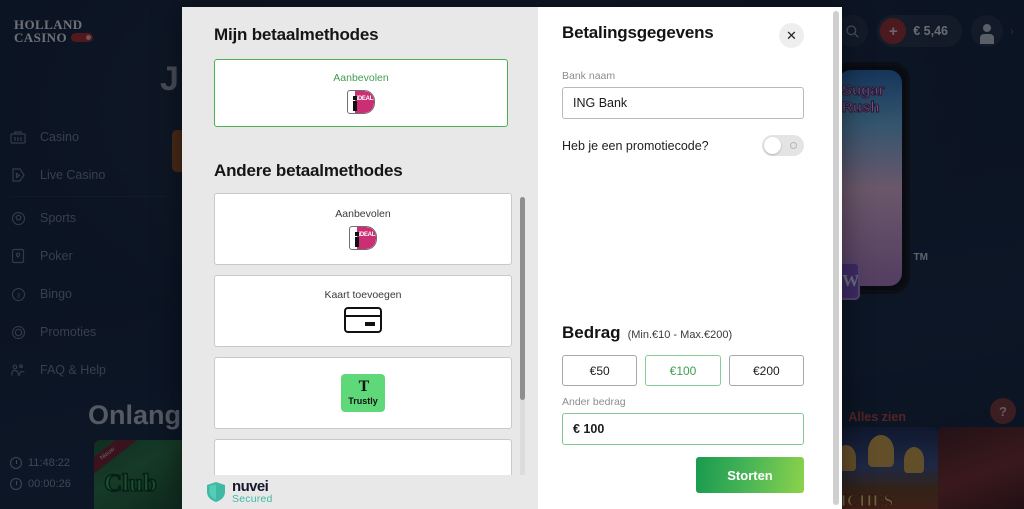 The height and width of the screenshot is (509, 1024). What do you see at coordinates (766, 370) in the screenshot?
I see `amount-chip-200: €200` at bounding box center [766, 370].